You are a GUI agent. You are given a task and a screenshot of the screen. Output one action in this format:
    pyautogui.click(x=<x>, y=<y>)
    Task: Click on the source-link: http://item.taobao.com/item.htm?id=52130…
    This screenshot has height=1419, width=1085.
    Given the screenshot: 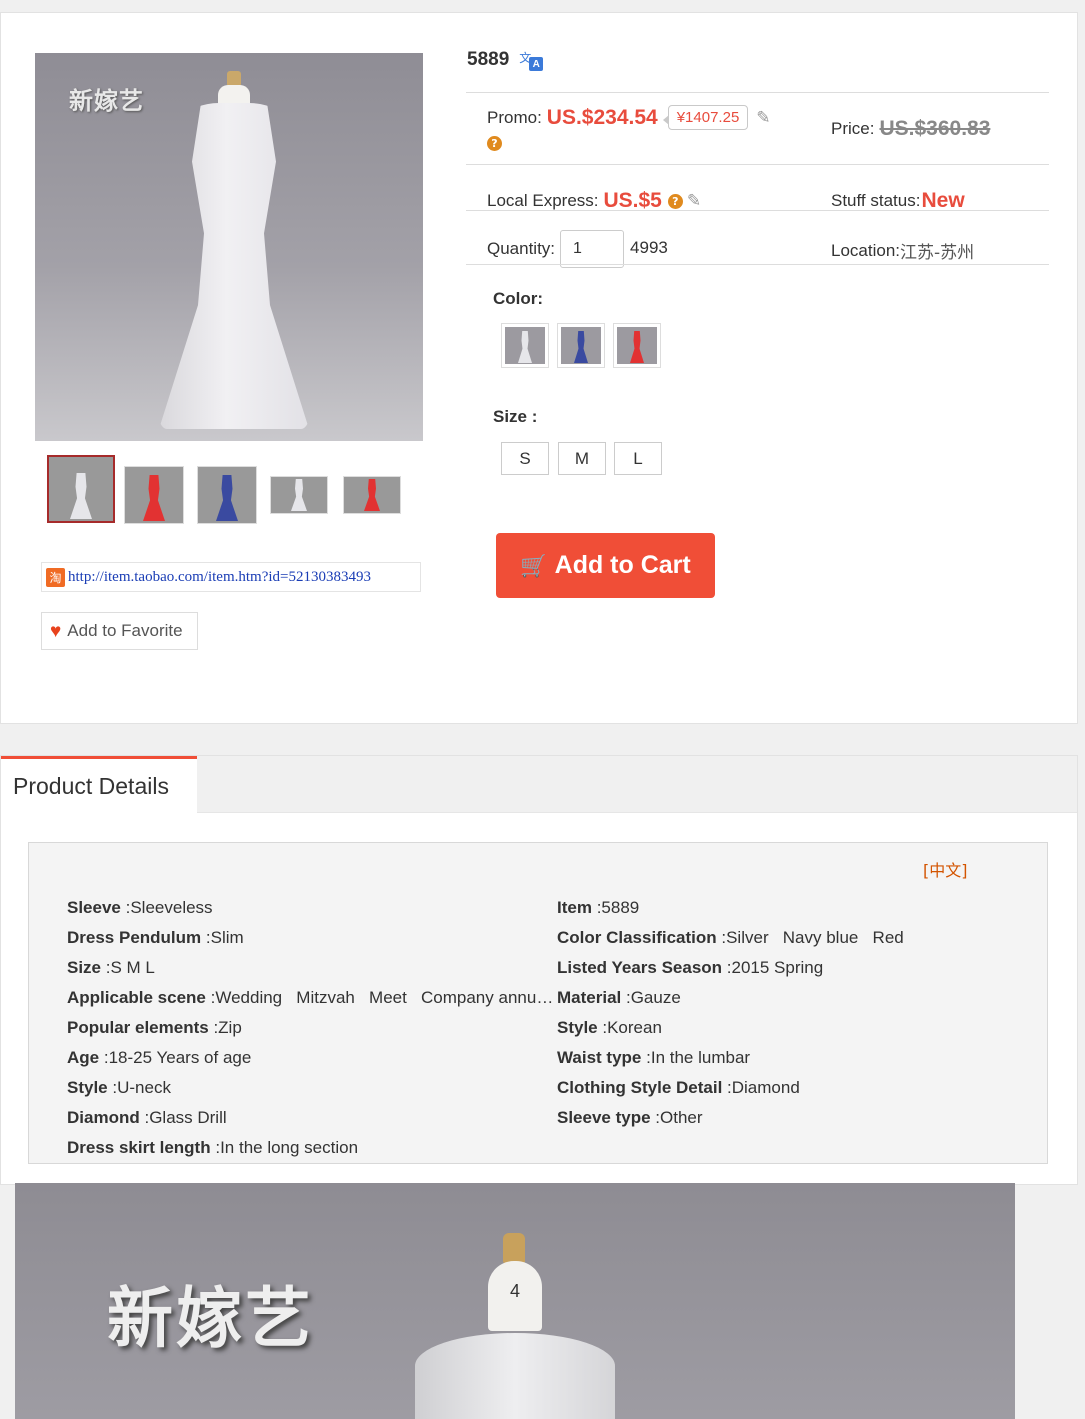 What is the action you would take?
    pyautogui.click(x=219, y=577)
    